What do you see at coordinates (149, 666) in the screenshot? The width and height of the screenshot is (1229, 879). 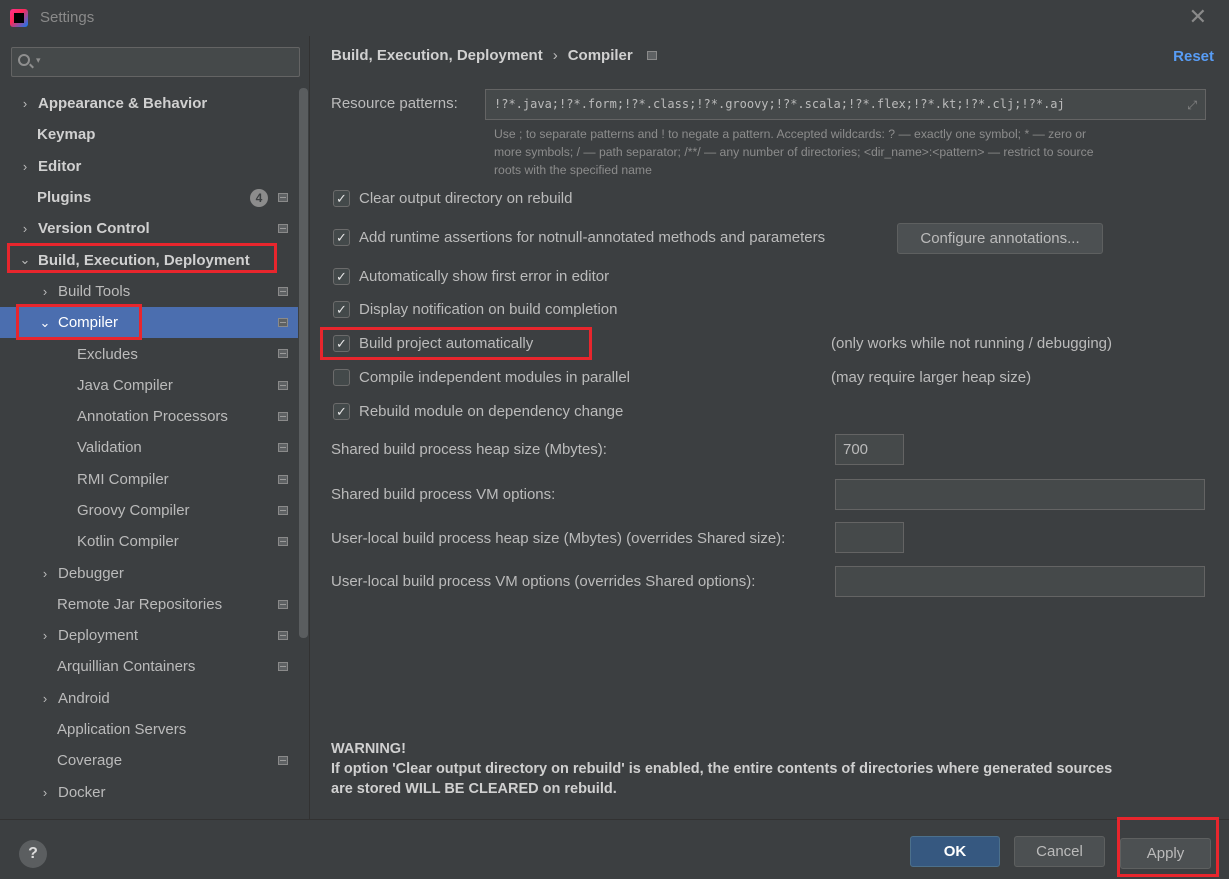 I see `tree-item-arquillian-containers: Arquillian Containers` at bounding box center [149, 666].